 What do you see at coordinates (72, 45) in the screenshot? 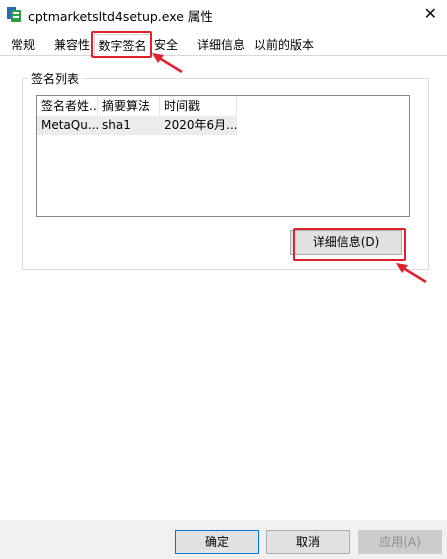
I see `tab-compatibility: 兼容性` at bounding box center [72, 45].